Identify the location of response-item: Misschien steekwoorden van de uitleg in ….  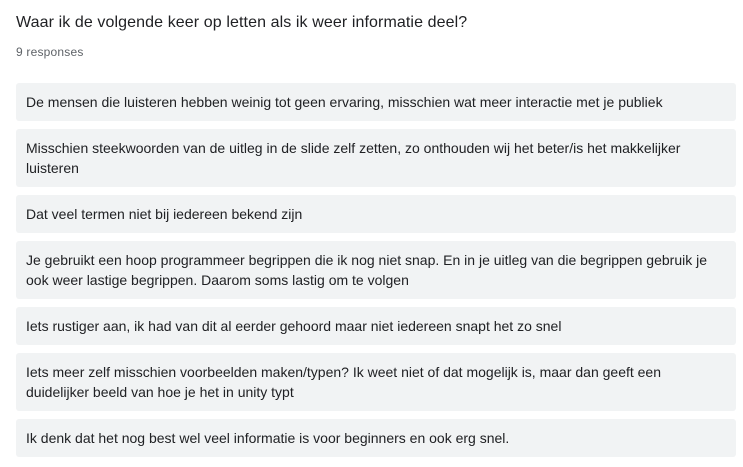
(376, 158).